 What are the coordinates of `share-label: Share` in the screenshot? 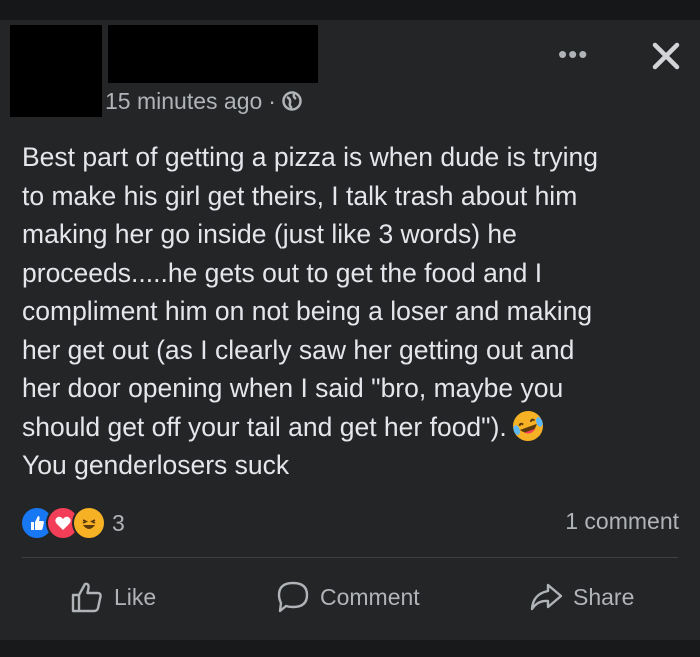 It's located at (604, 596).